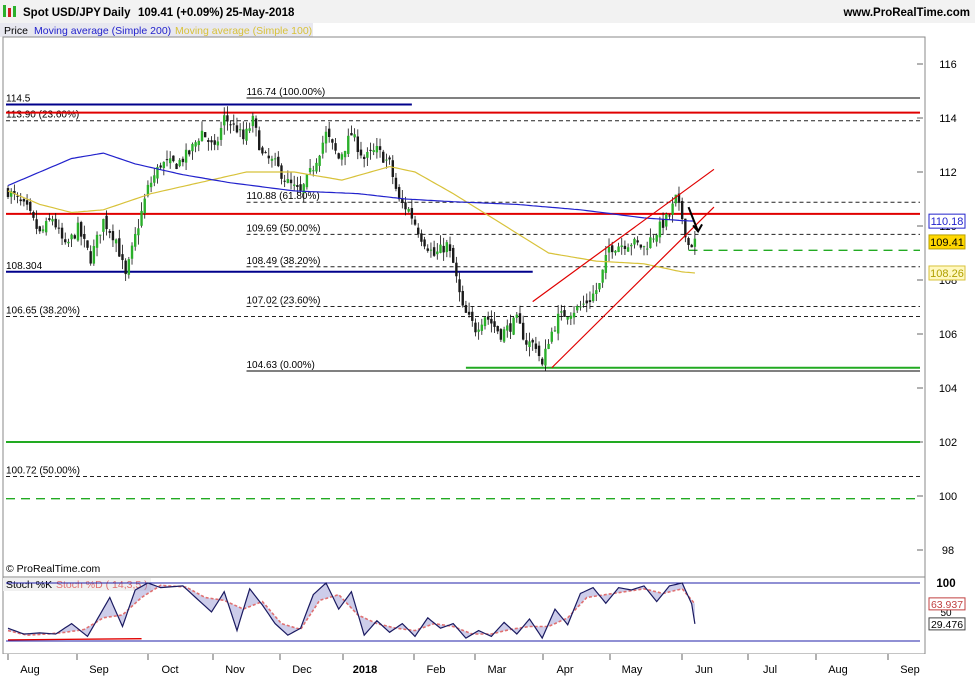 This screenshot has width=975, height=684. What do you see at coordinates (284, 228) in the screenshot?
I see `level-label: 109.69 (50.00%)` at bounding box center [284, 228].